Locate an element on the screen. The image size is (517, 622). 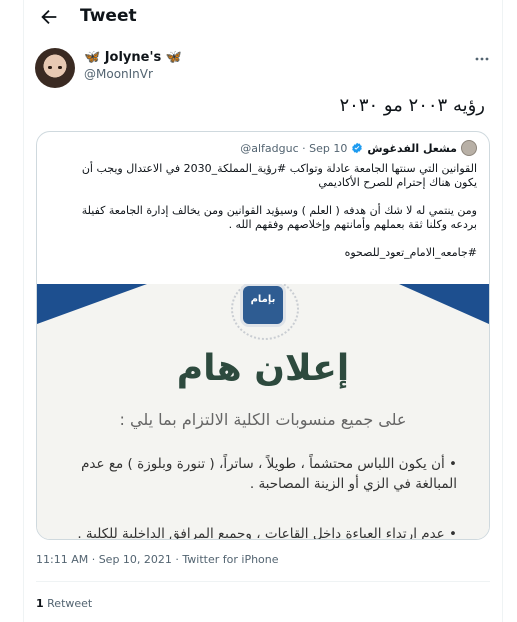
logo-box: بإمام is located at coordinates (263, 305).